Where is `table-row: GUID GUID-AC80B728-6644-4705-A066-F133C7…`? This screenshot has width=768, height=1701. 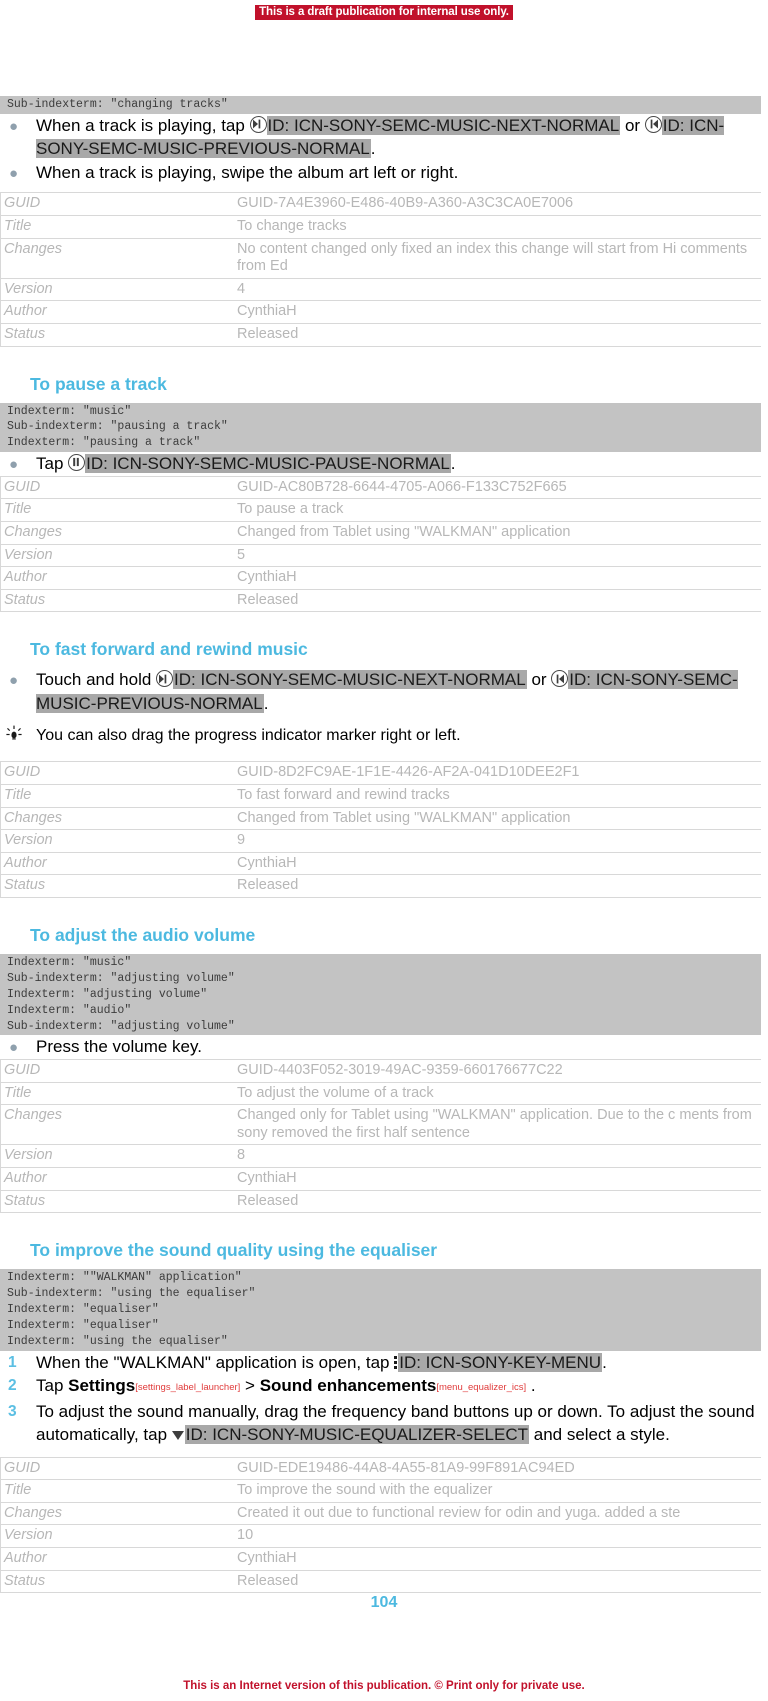
table-row: GUID GUID-AC80B728-6644-4705-A066-F133C7… is located at coordinates (380, 487).